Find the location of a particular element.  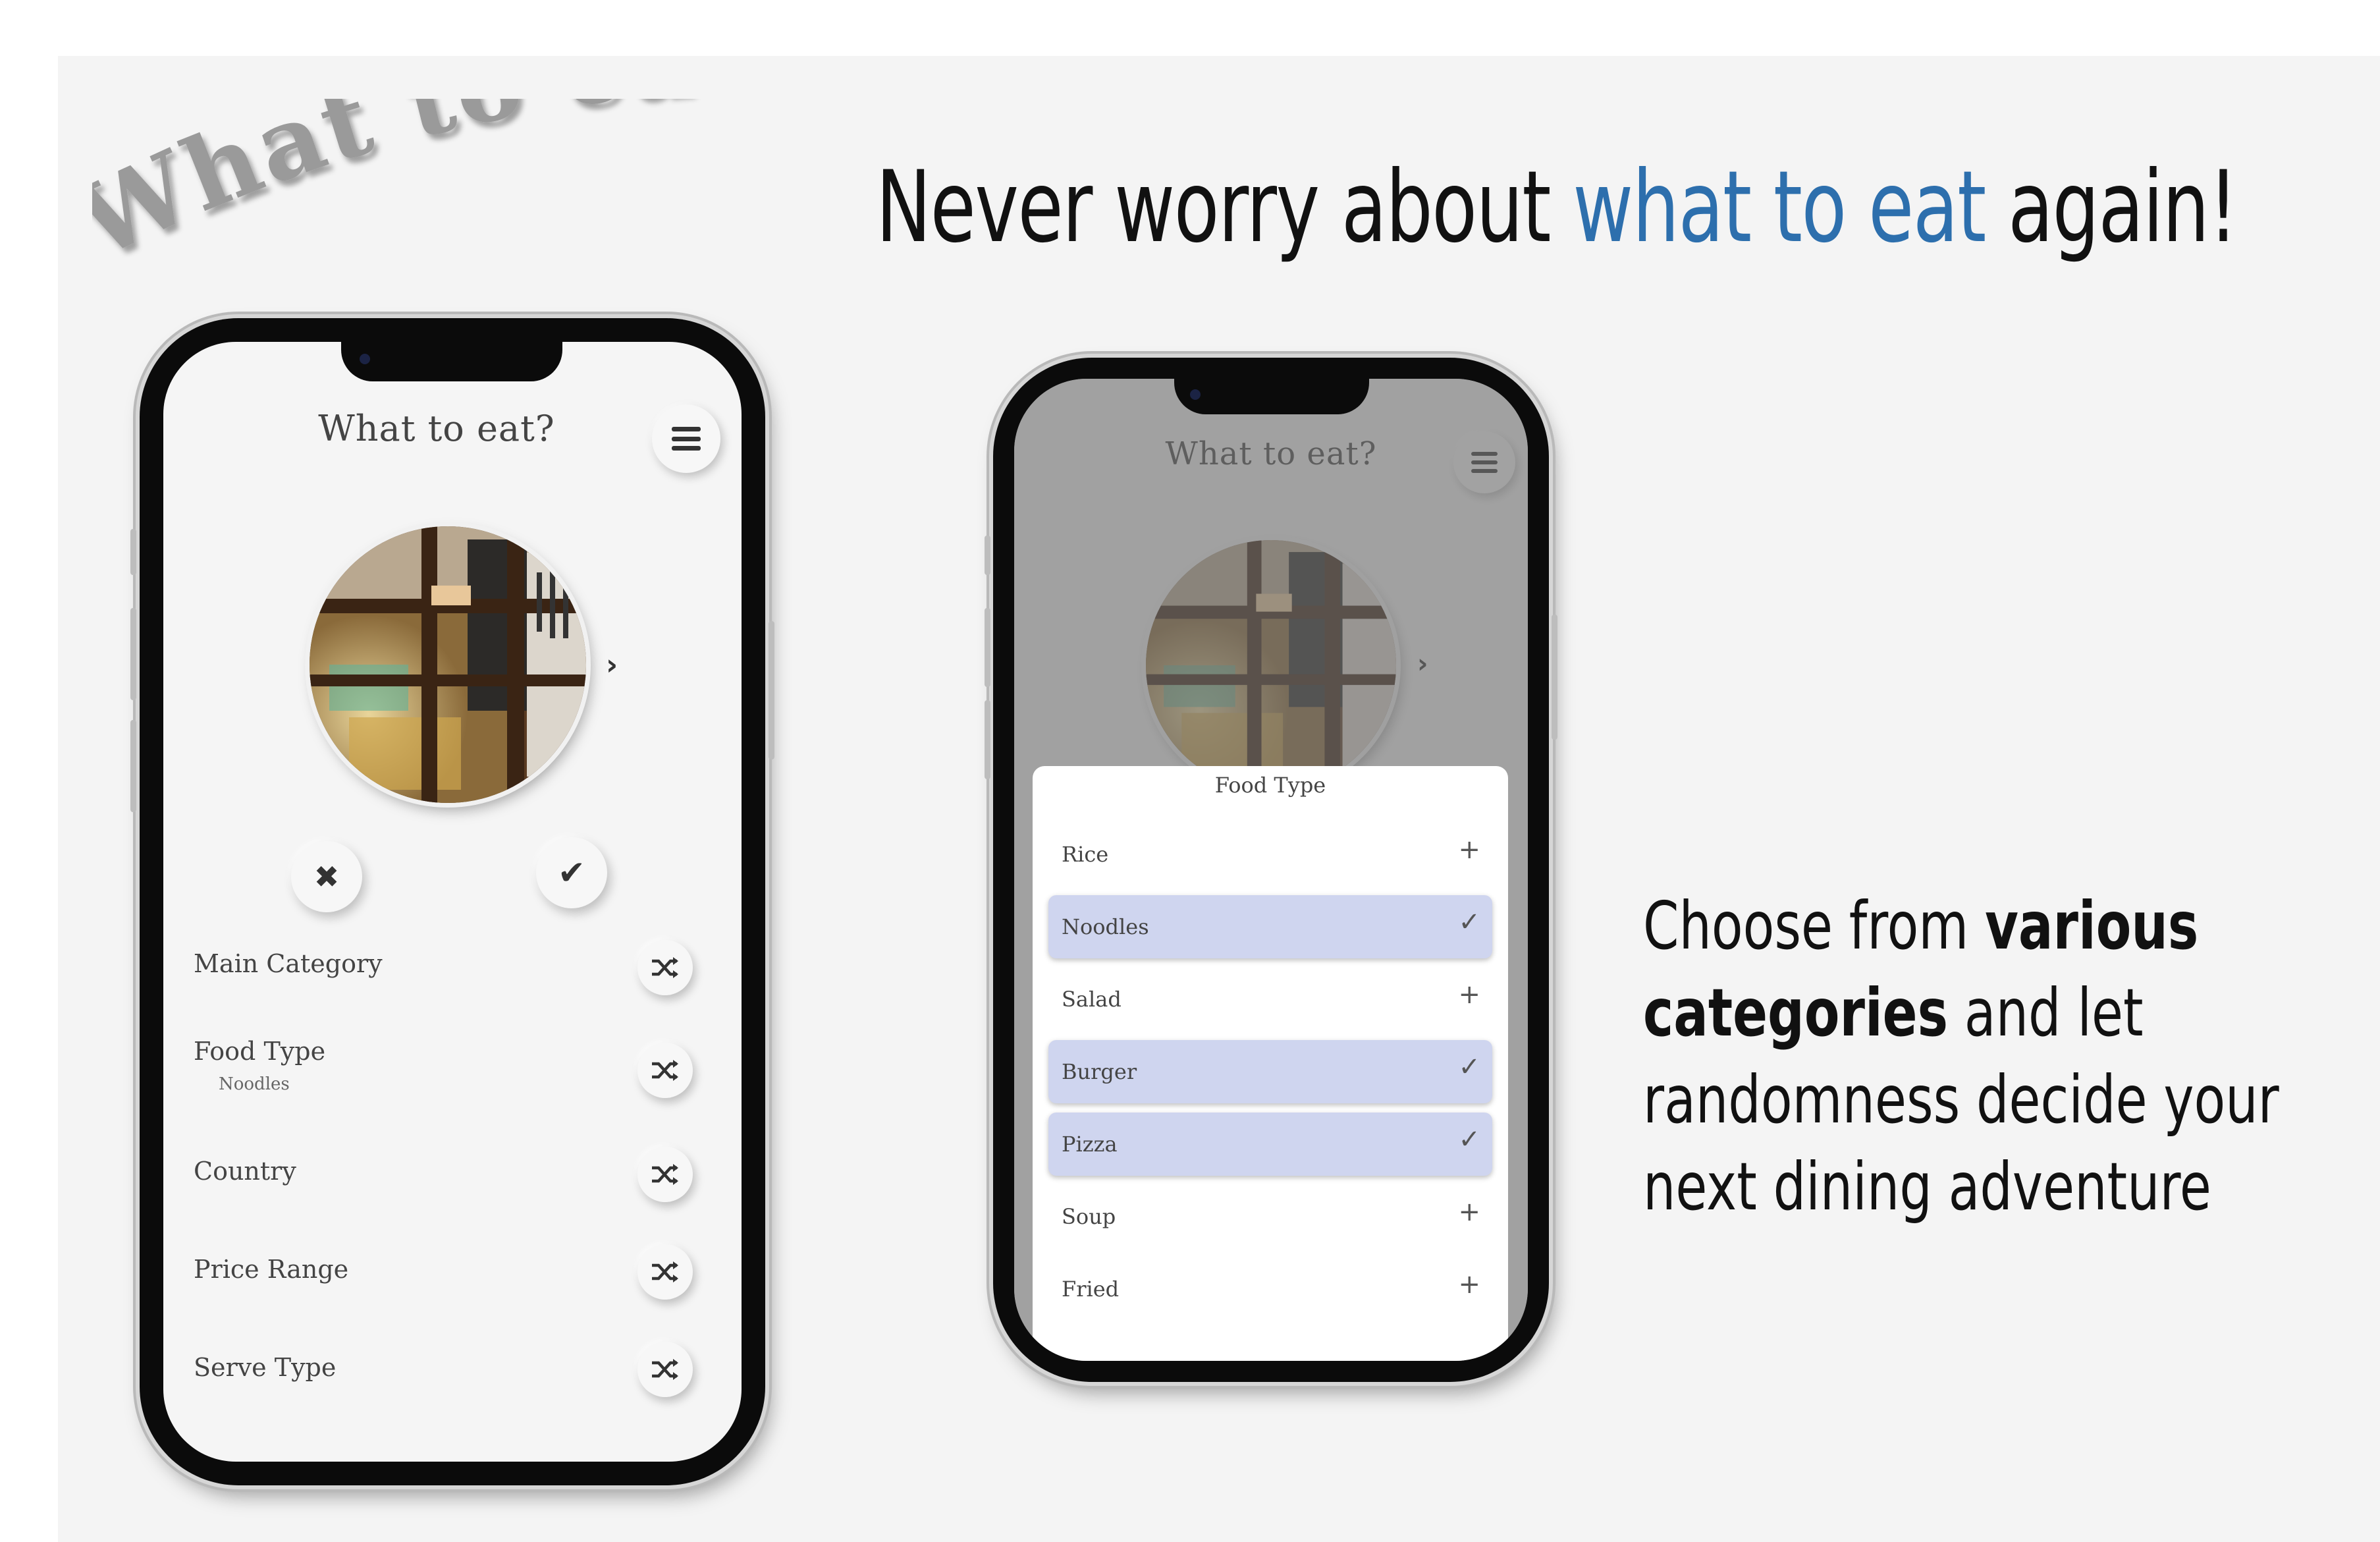

category-label: Main Category is located at coordinates (288, 963).